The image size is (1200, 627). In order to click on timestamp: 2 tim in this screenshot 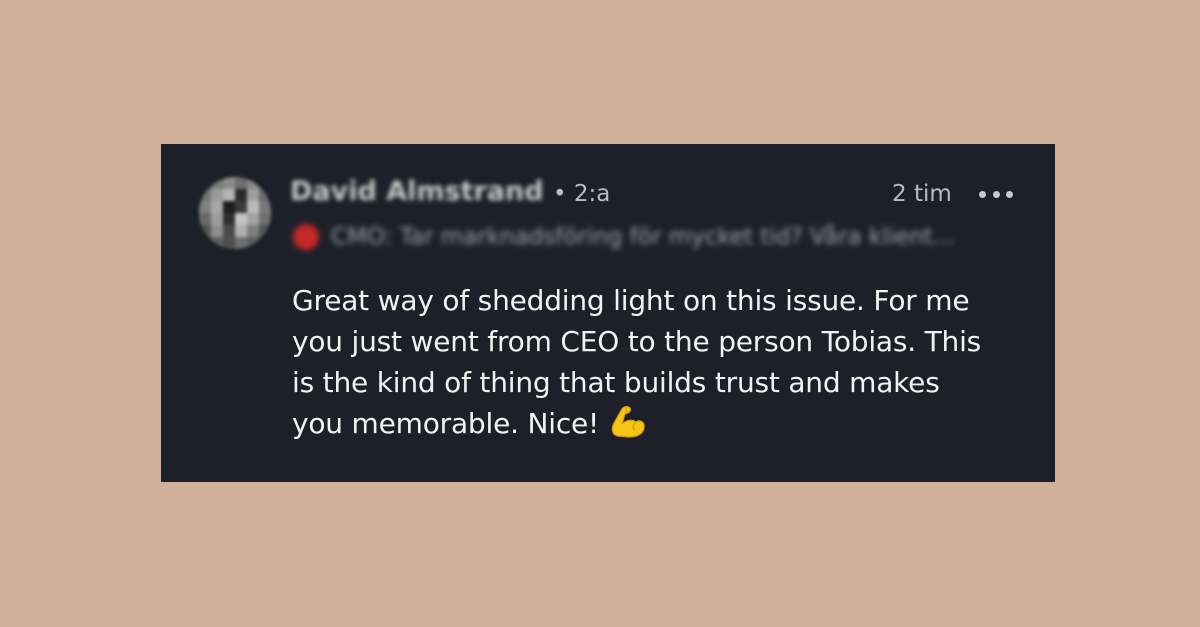, I will do `click(922, 194)`.